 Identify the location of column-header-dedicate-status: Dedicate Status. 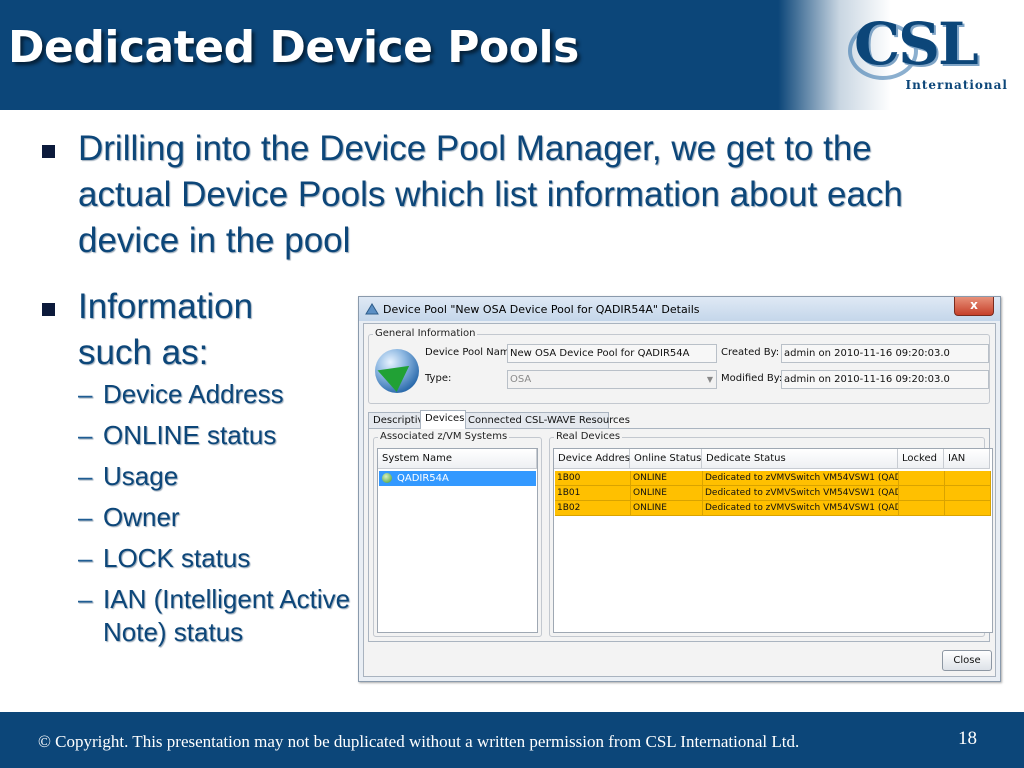
(800, 459).